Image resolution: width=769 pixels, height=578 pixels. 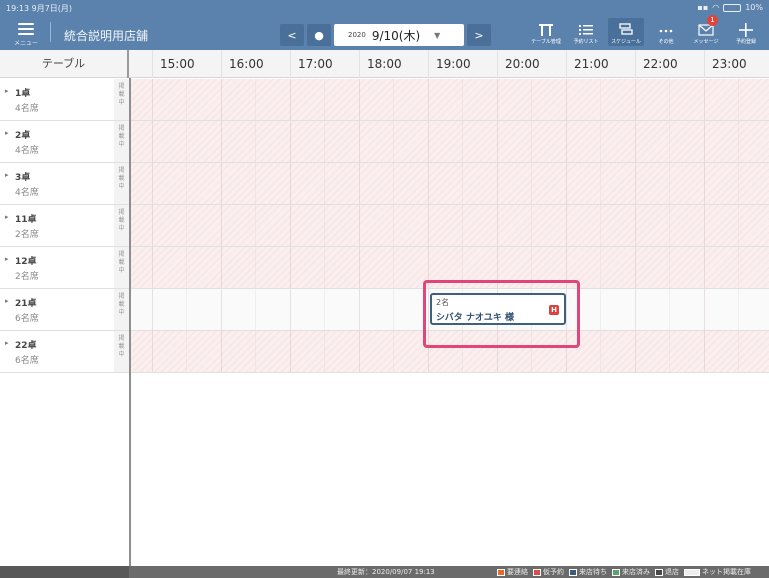 What do you see at coordinates (57, 309) in the screenshot?
I see `row-label: 21卓 6名席` at bounding box center [57, 309].